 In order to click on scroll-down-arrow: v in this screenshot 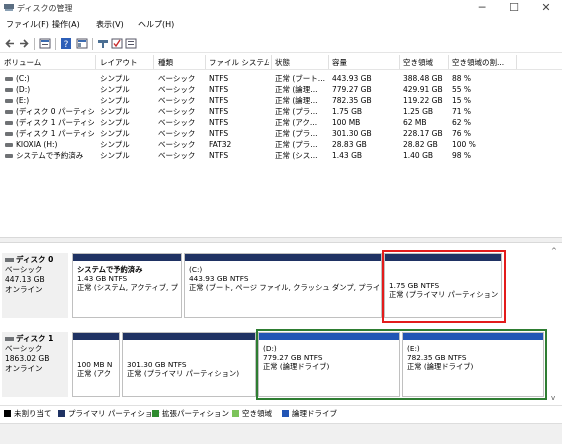, I will do `click(553, 398)`.